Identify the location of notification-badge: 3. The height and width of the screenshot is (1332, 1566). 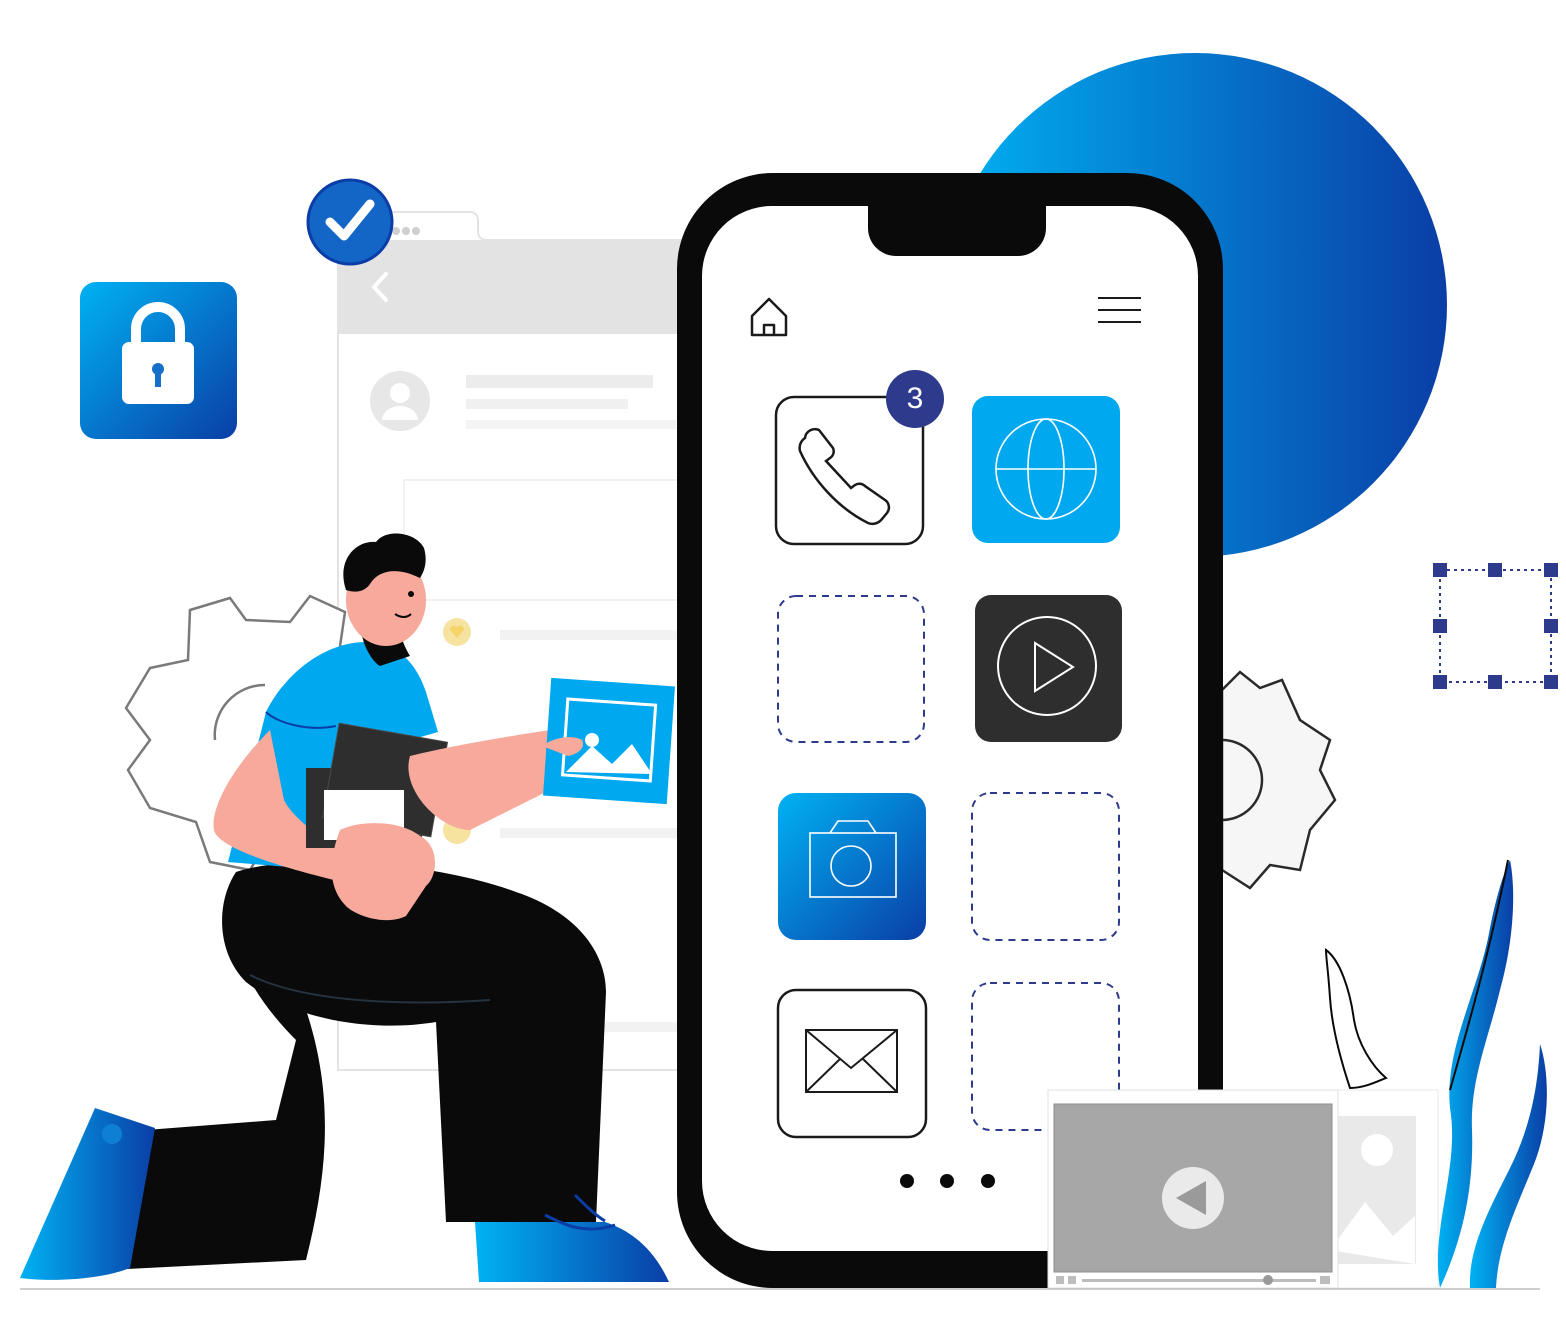
(915, 399).